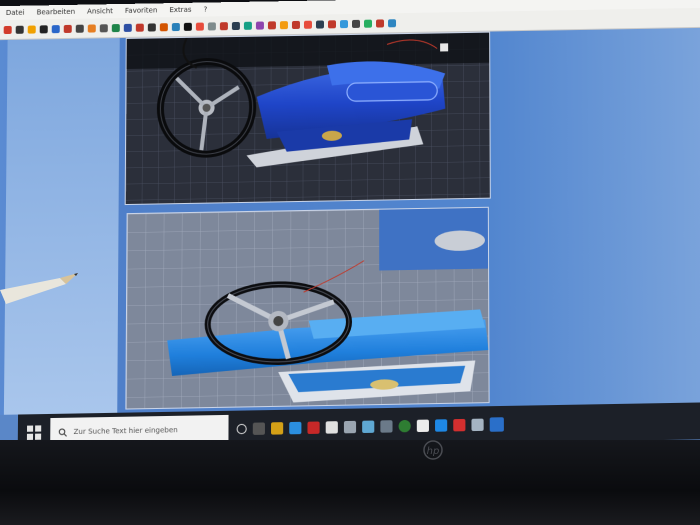 Image resolution: width=700 pixels, height=525 pixels. Describe the element at coordinates (45, 290) in the screenshot. I see `pencil-pointer` at that location.